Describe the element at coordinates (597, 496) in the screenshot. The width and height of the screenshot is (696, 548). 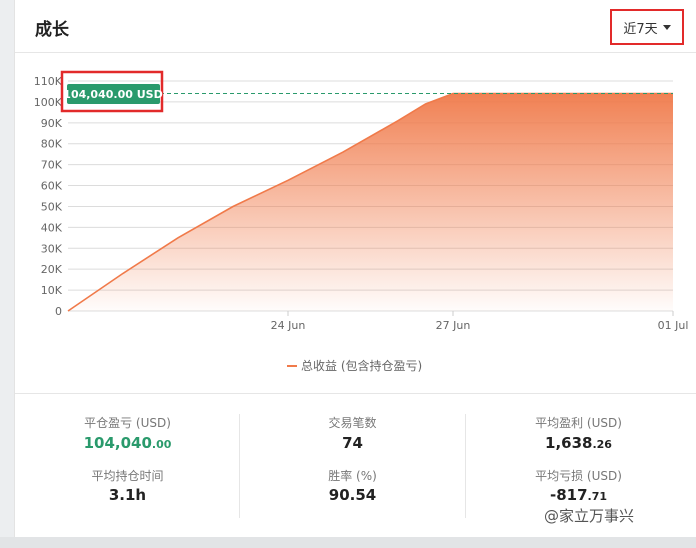
I see `avg-loss-frac: .71` at that location.